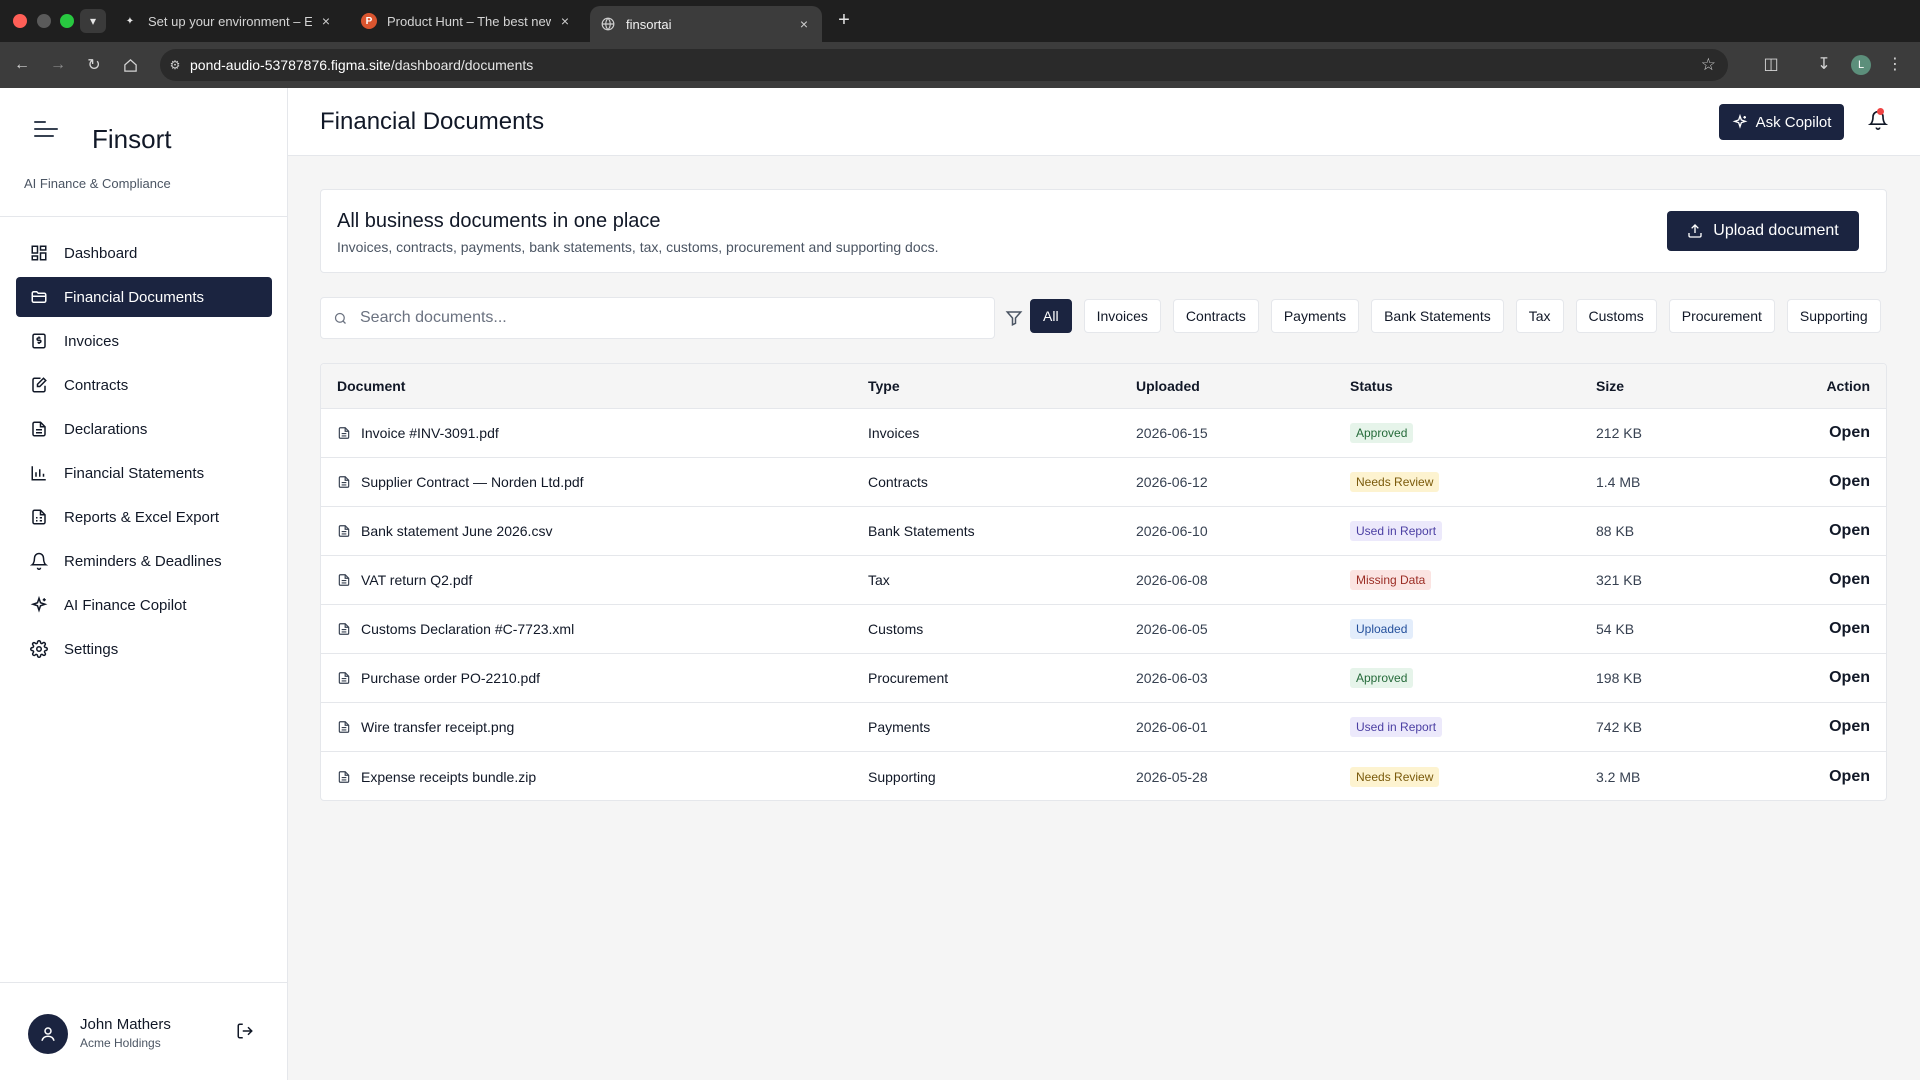  What do you see at coordinates (594, 580) in the screenshot?
I see `document-cell: VAT return Q2.pdf` at bounding box center [594, 580].